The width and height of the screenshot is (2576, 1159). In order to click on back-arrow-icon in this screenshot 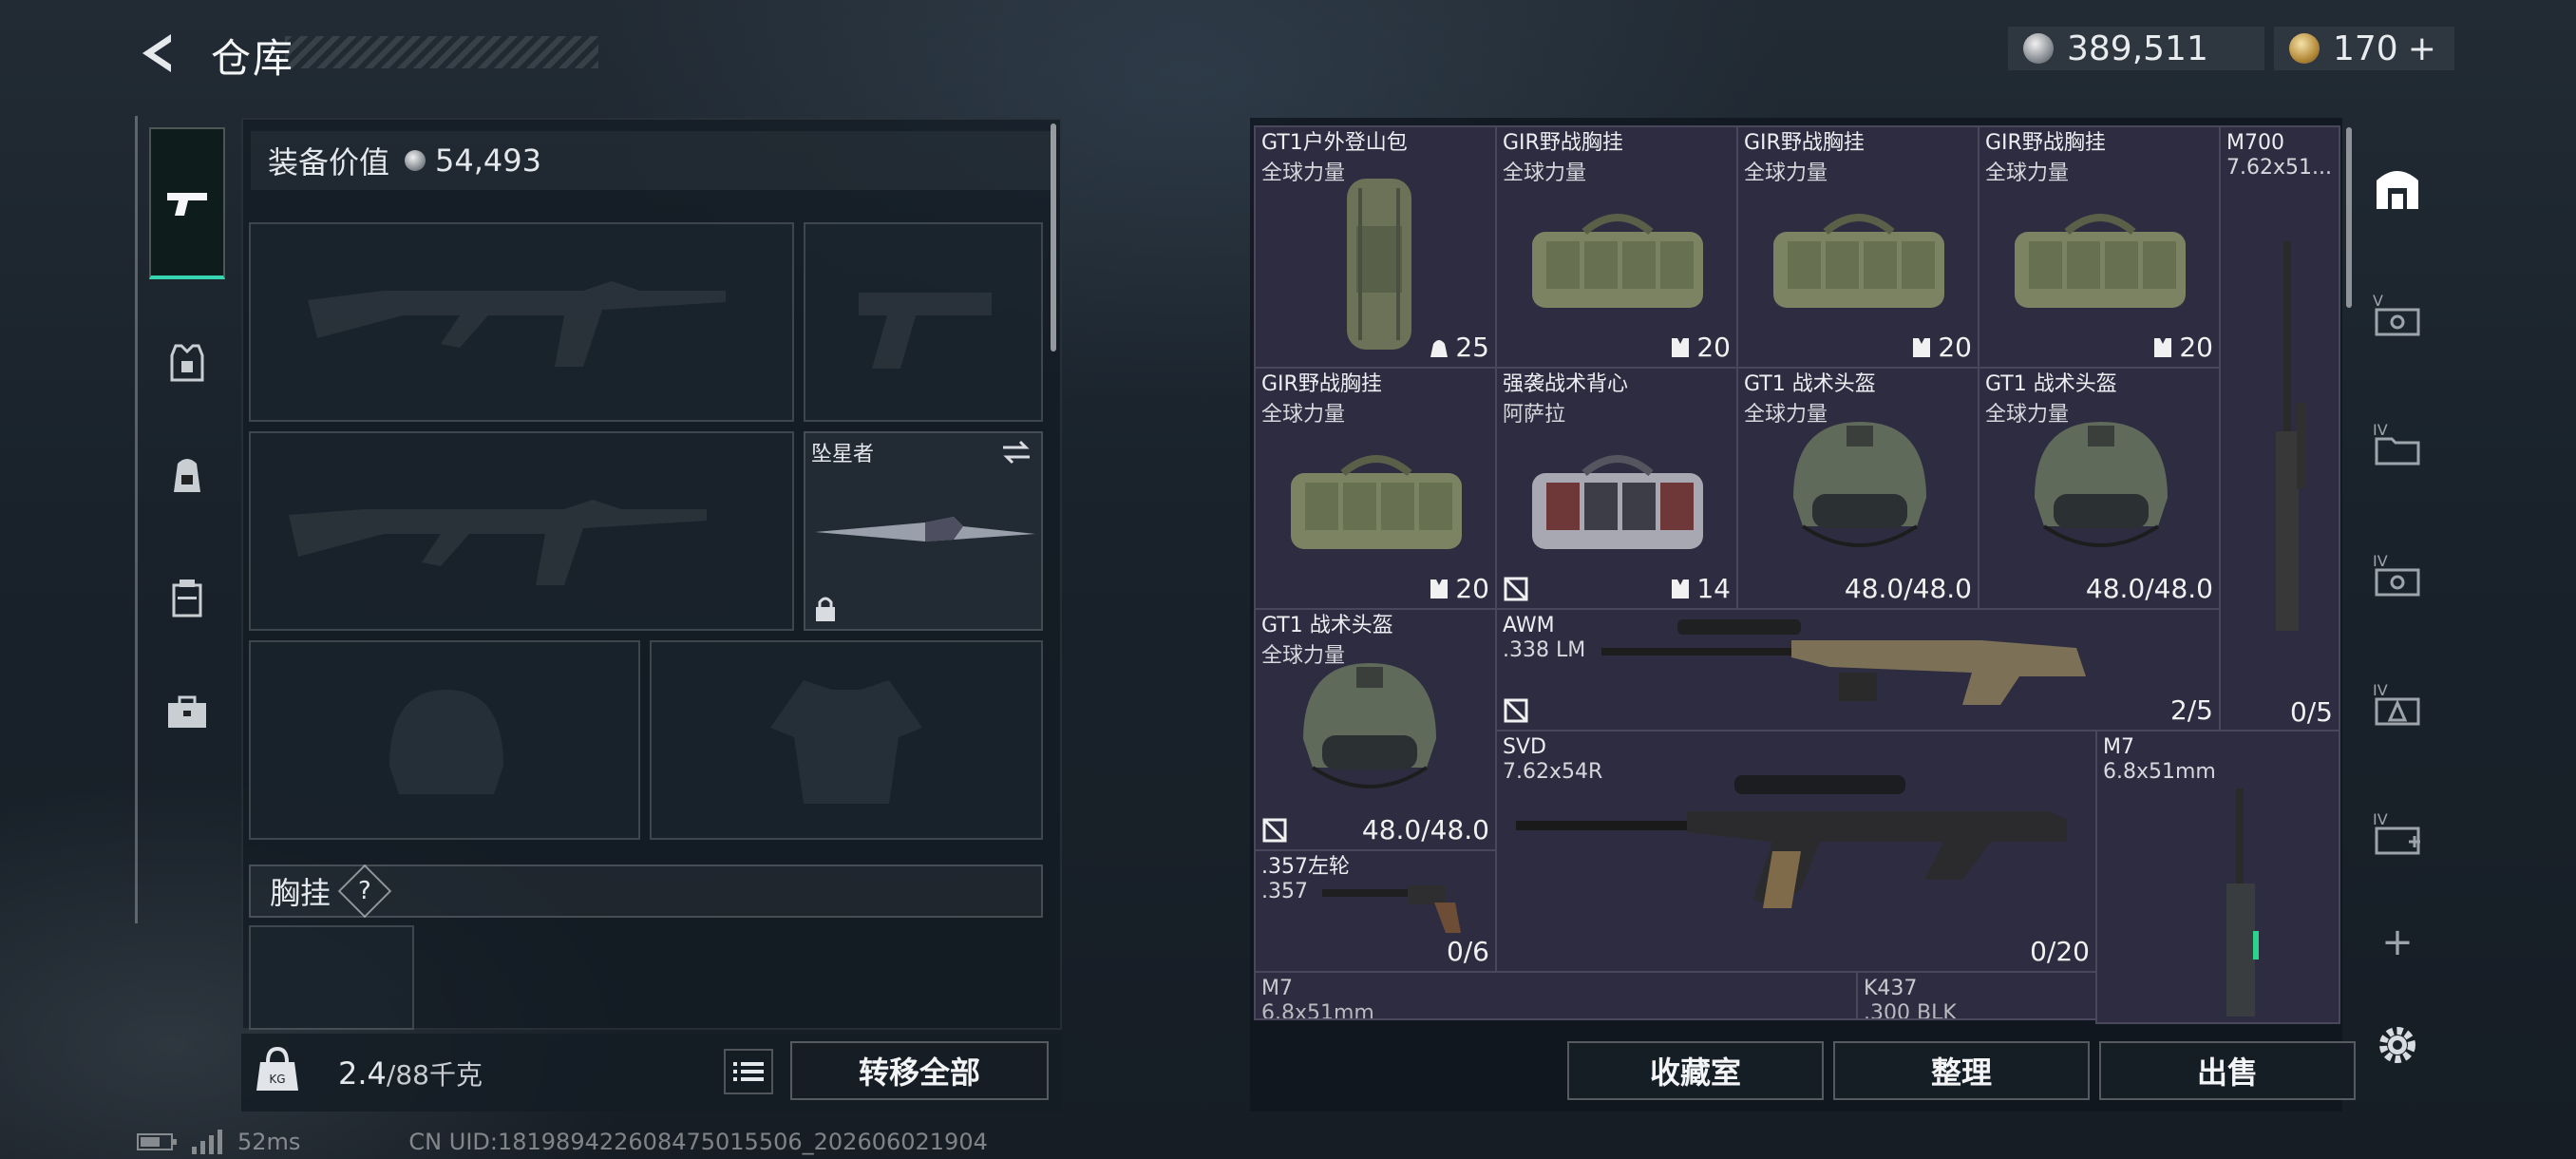, I will do `click(157, 53)`.